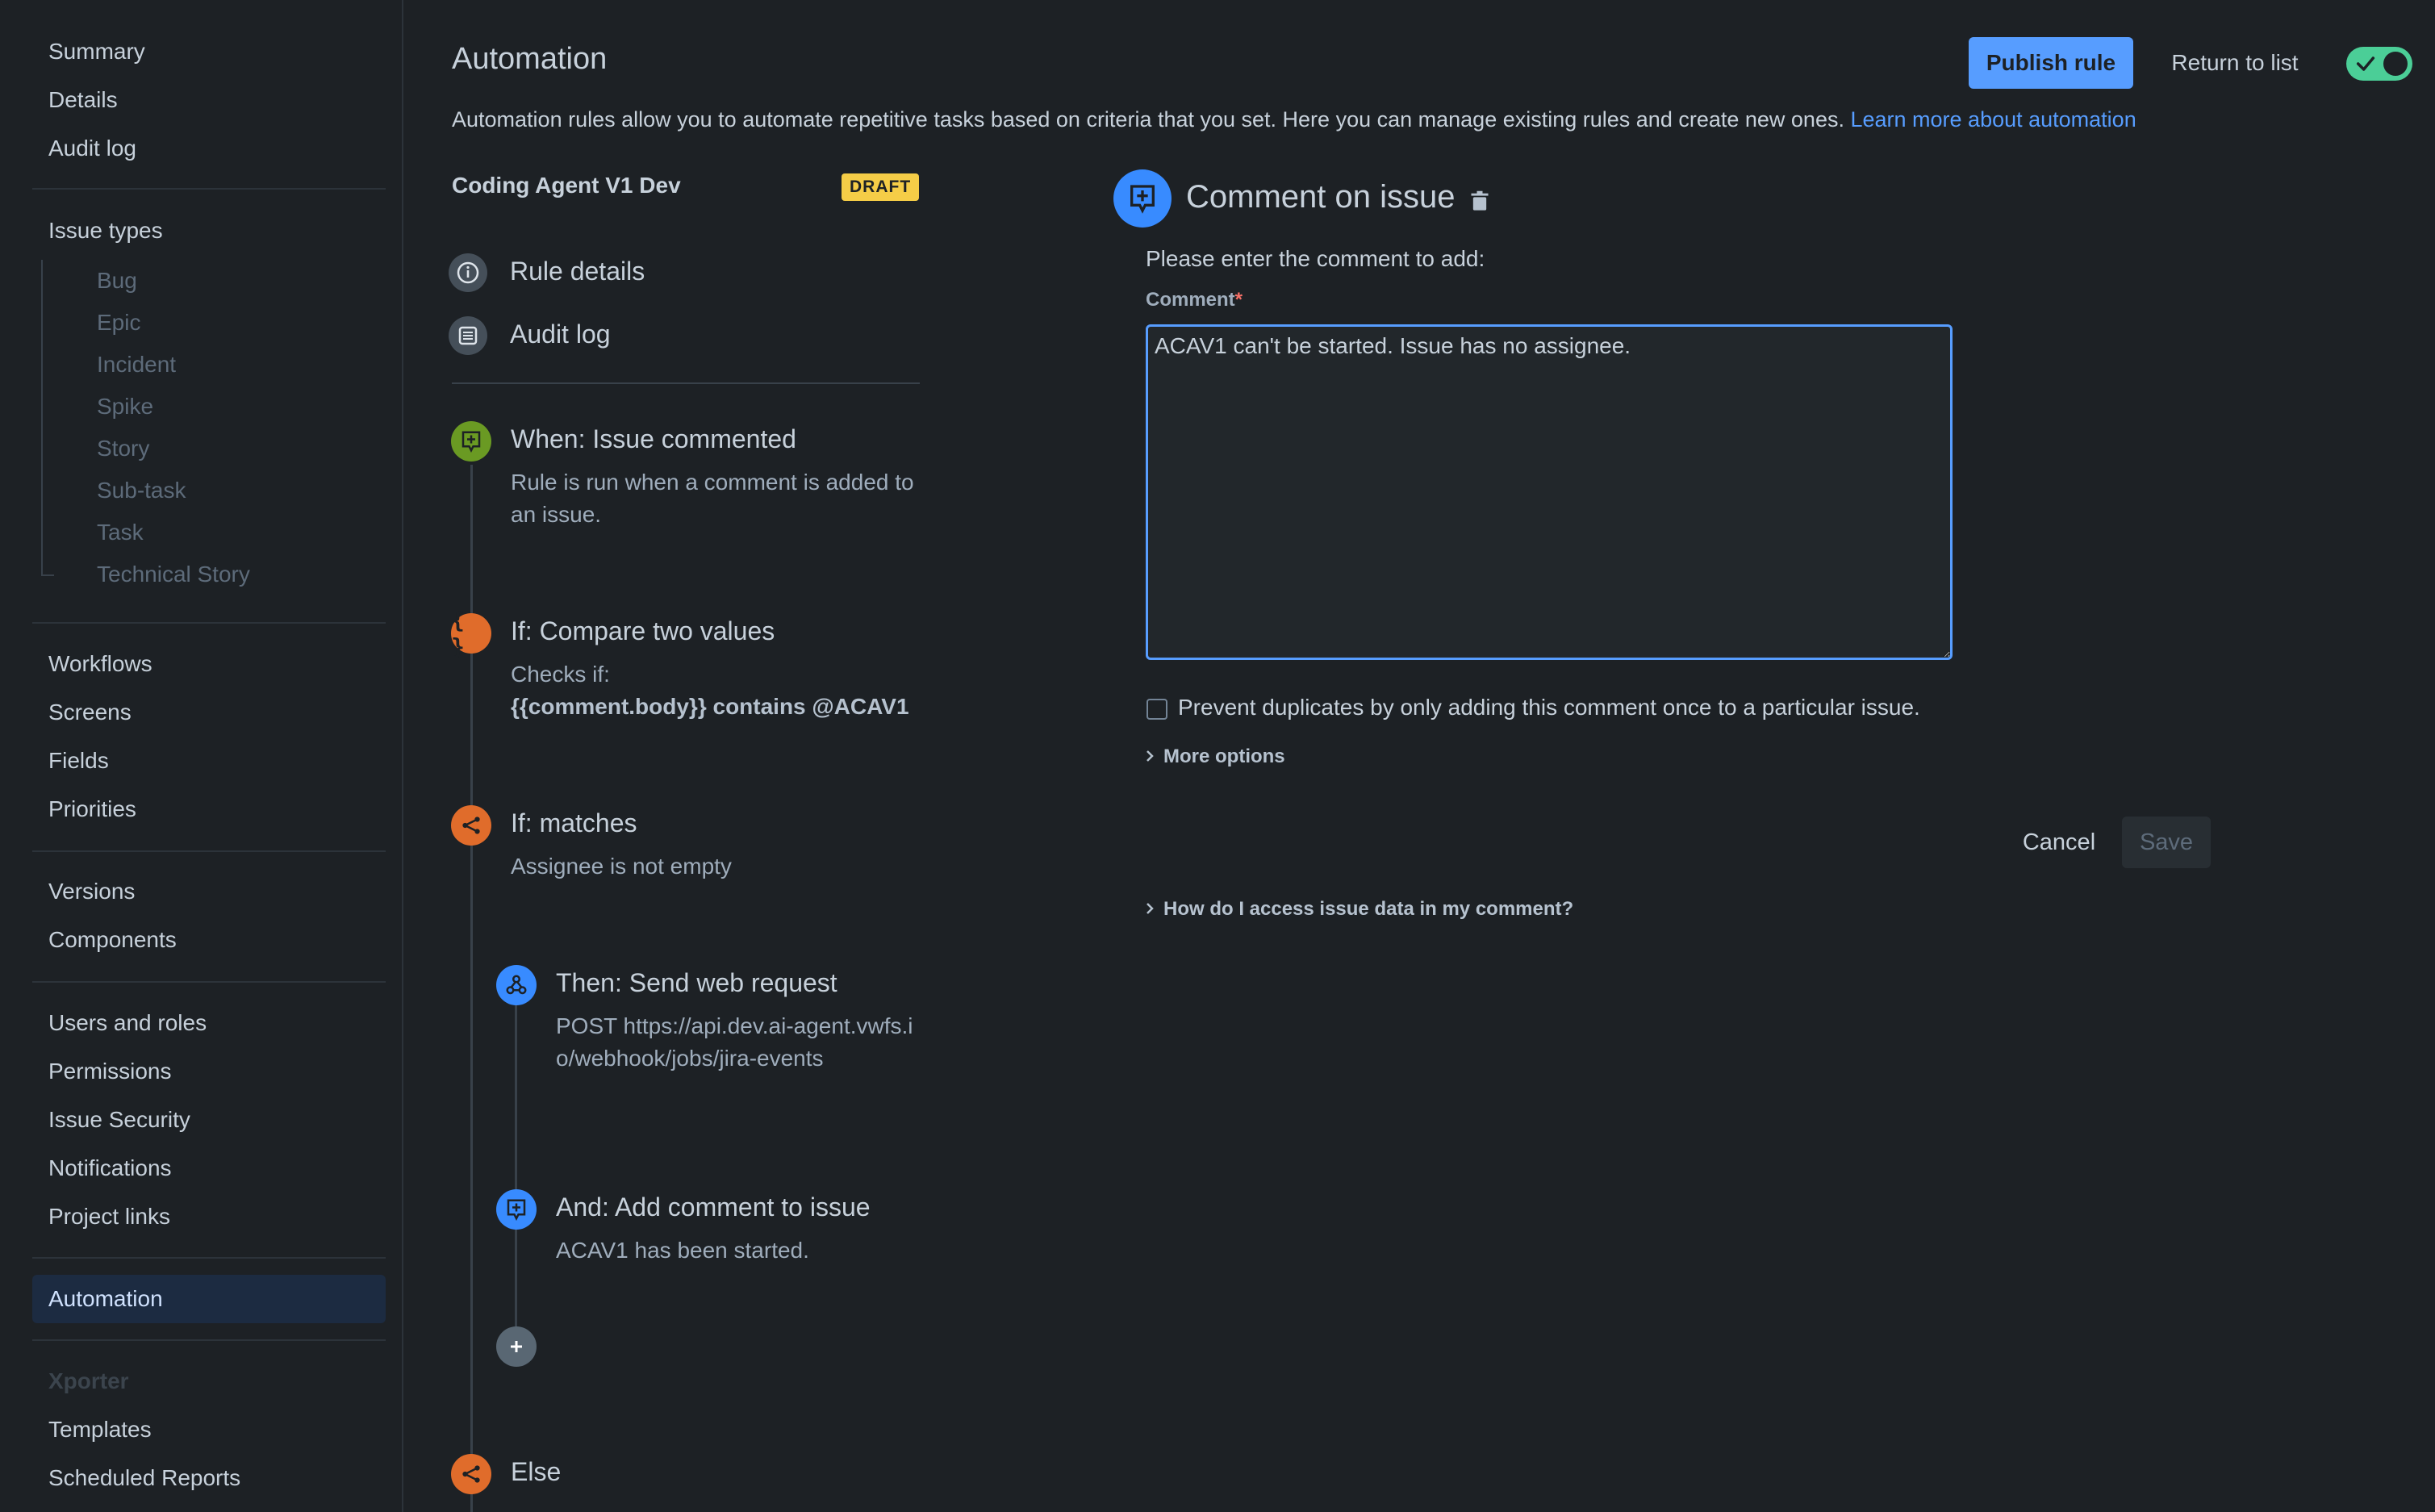 The width and height of the screenshot is (2435, 1512). I want to click on tree-line, so click(42, 418).